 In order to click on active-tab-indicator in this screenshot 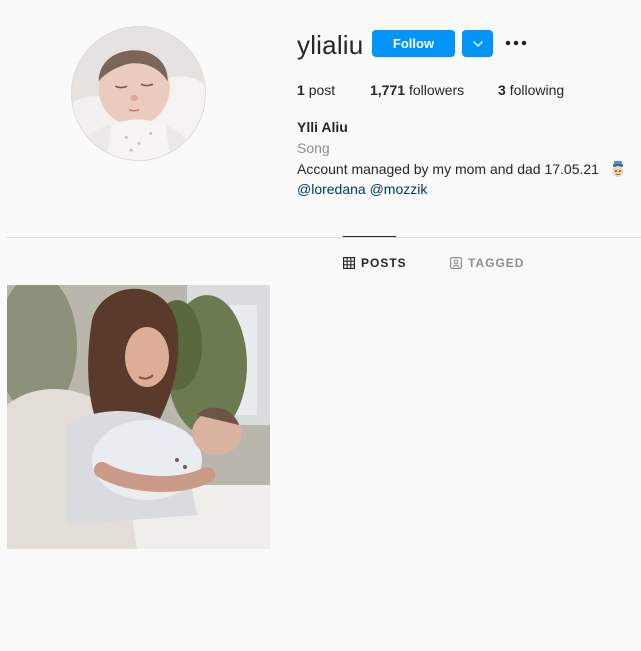, I will do `click(369, 236)`.